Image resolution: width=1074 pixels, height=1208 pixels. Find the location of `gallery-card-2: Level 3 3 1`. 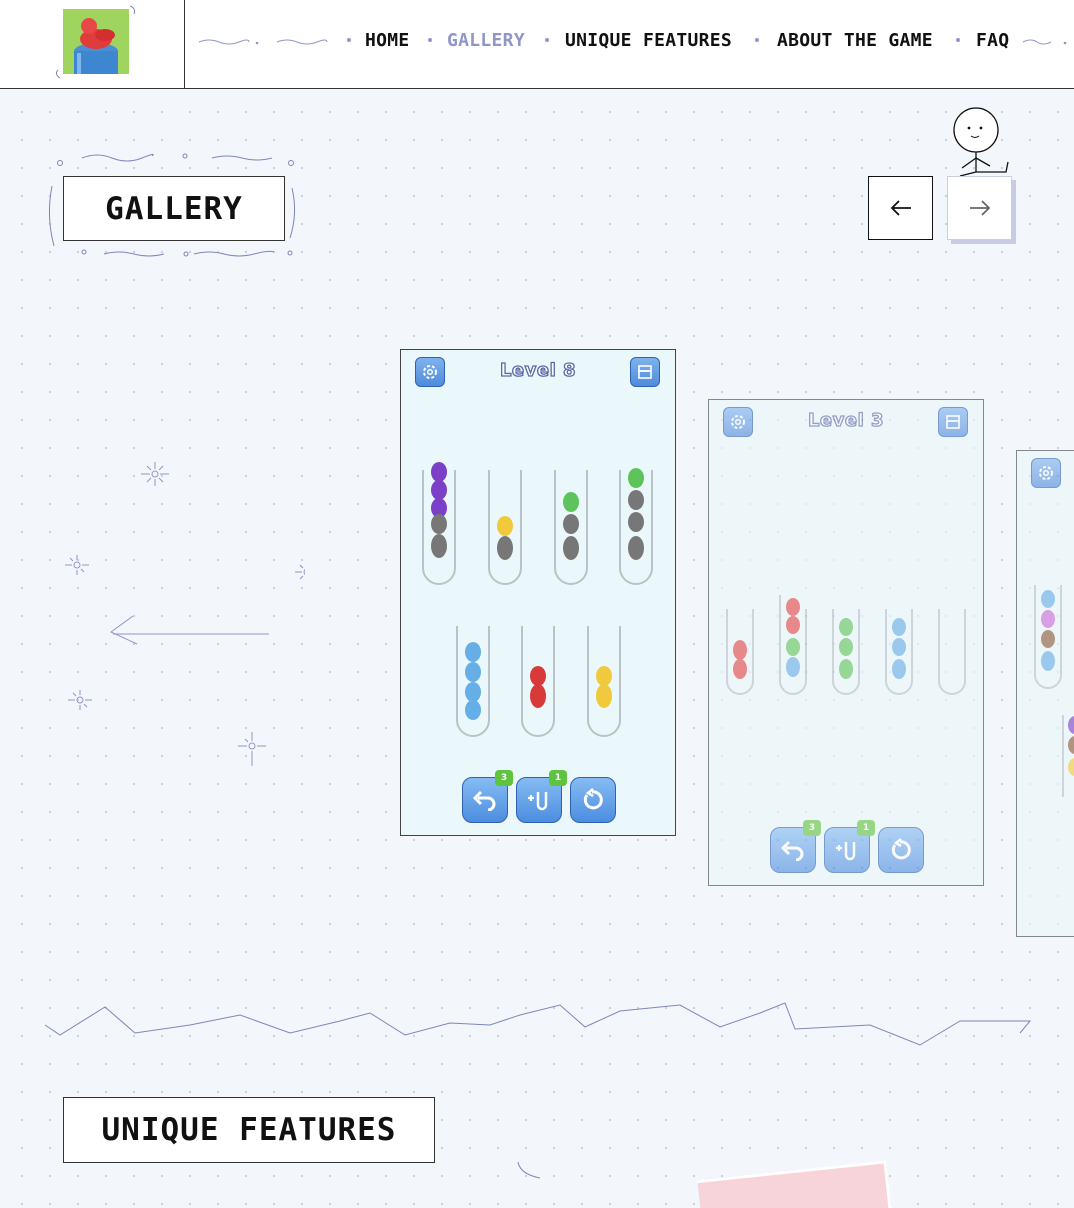

gallery-card-2: Level 3 3 1 is located at coordinates (846, 642).